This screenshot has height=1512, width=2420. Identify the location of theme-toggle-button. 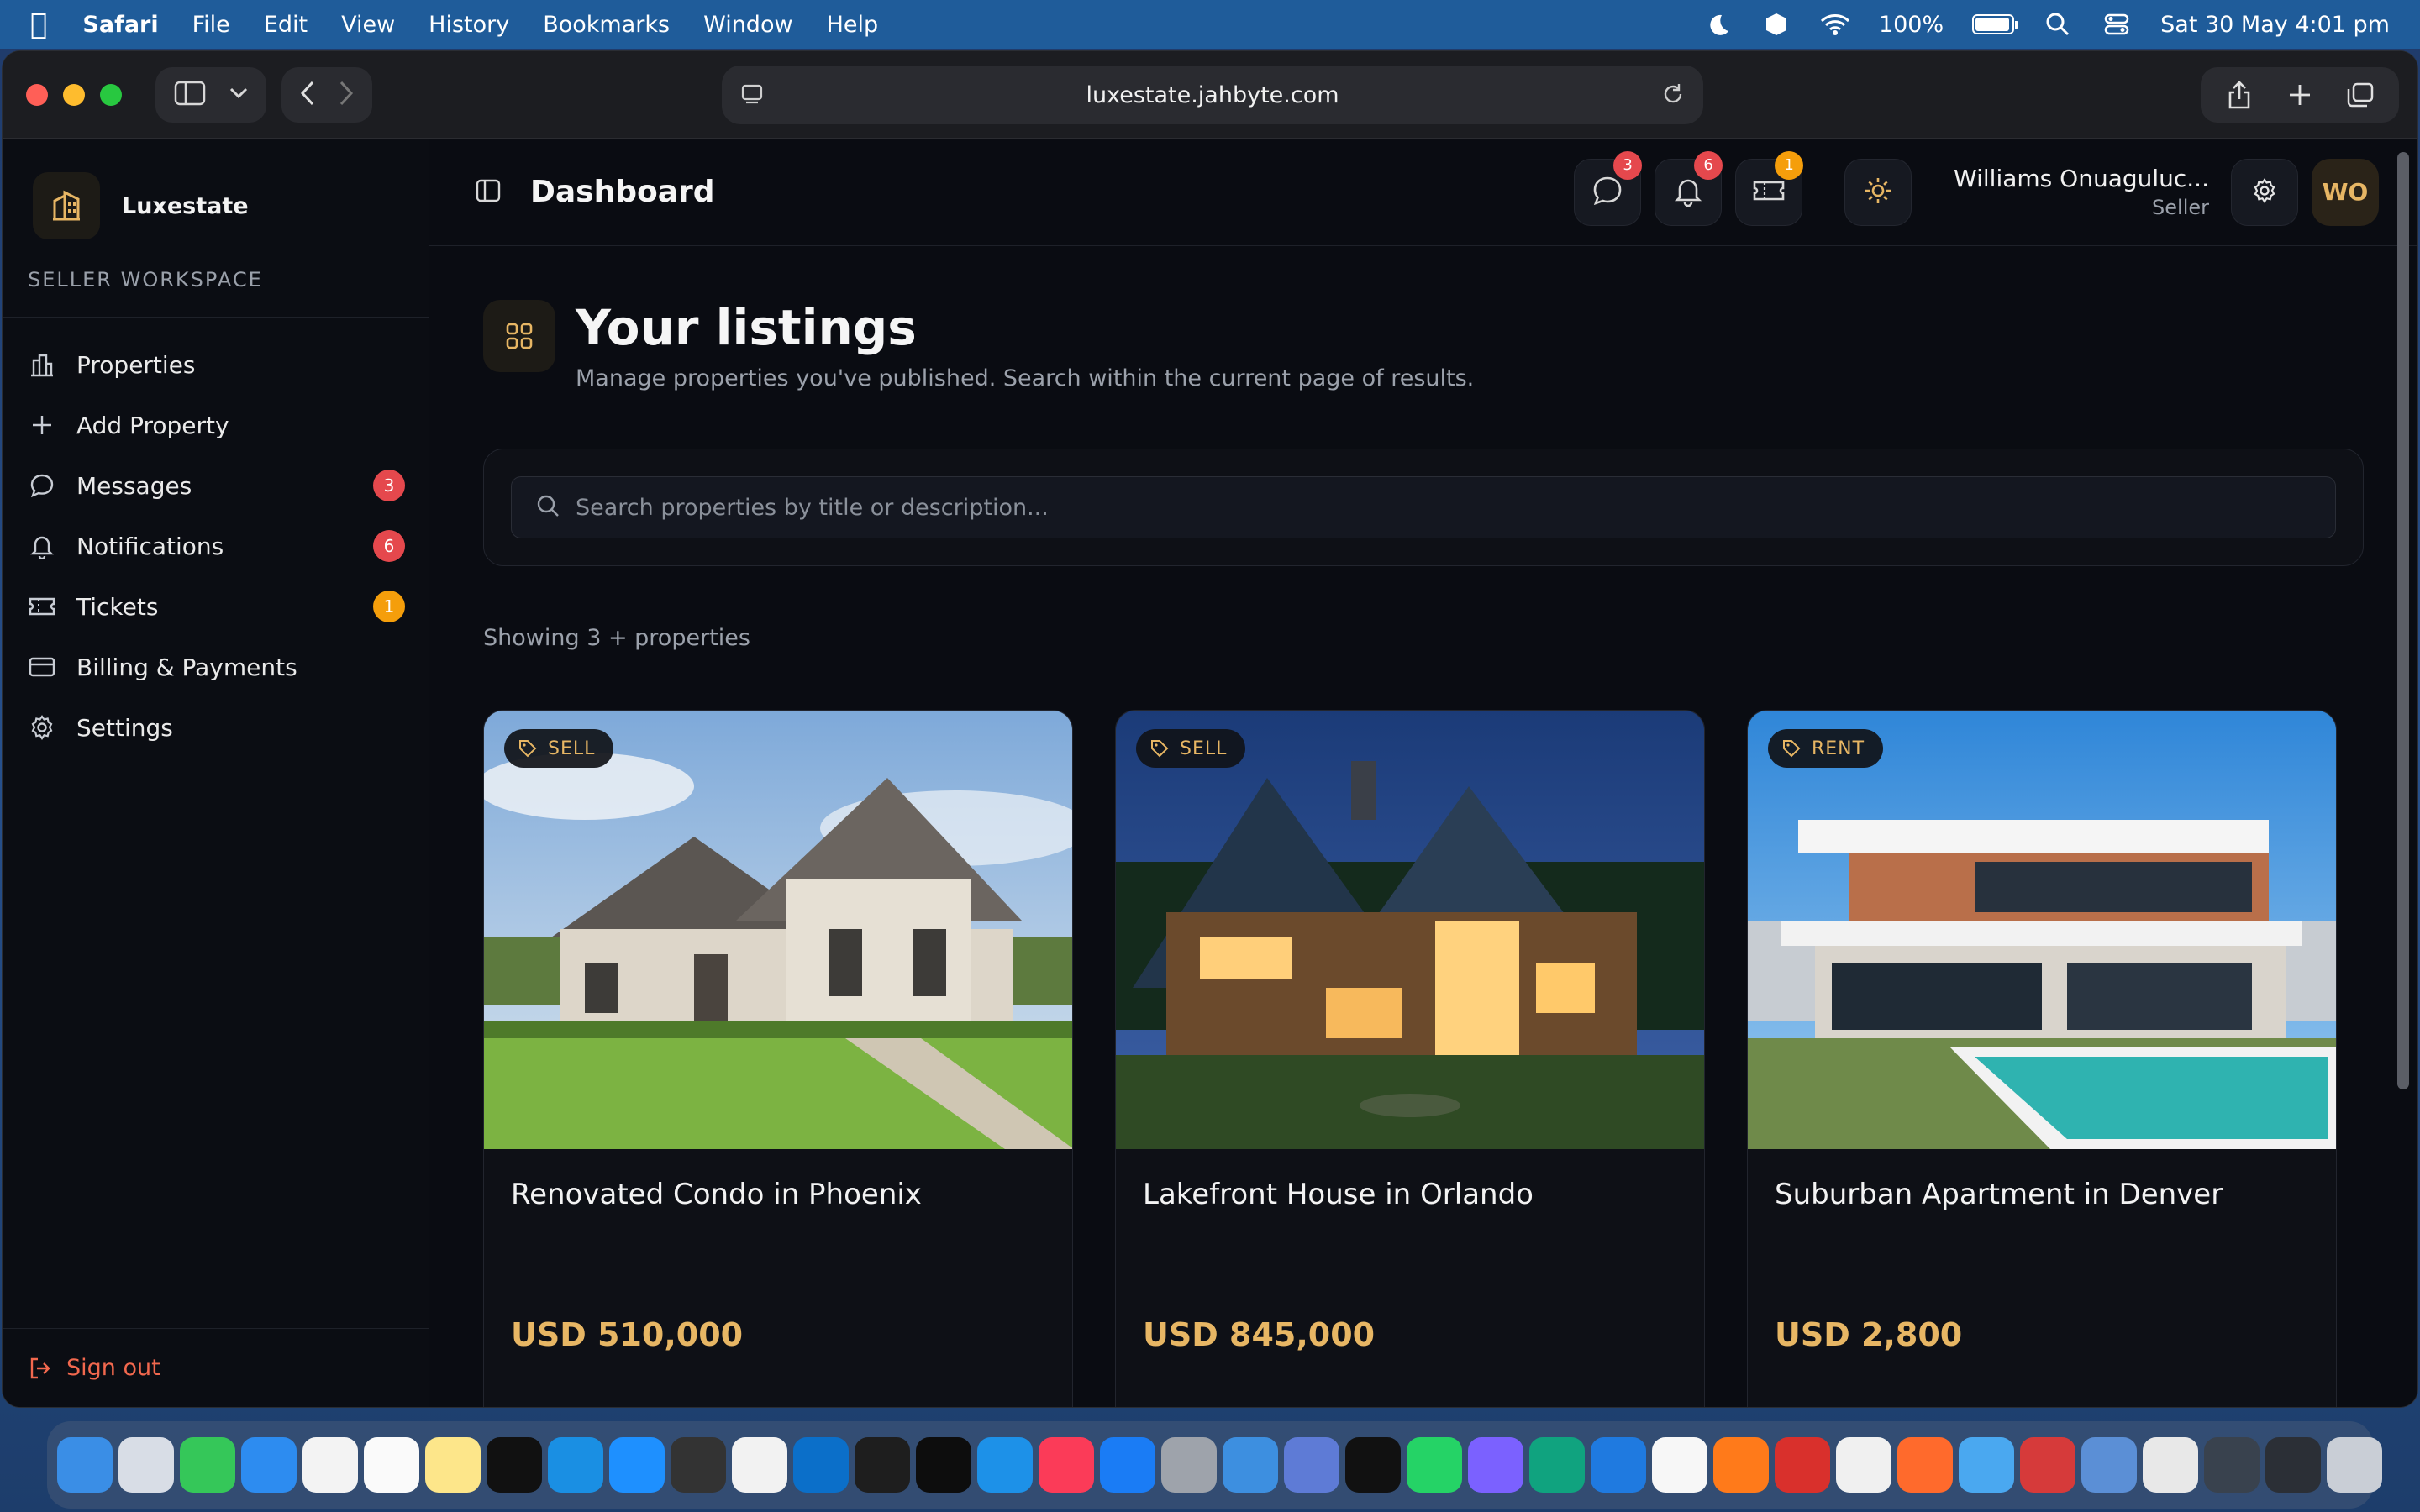
(1878, 192).